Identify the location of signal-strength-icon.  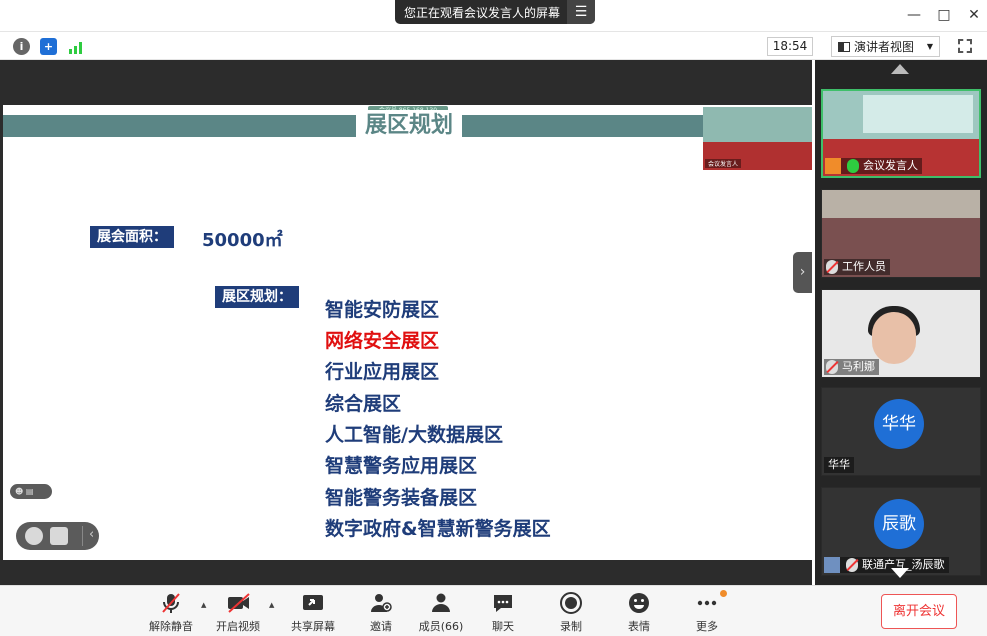
(76, 46).